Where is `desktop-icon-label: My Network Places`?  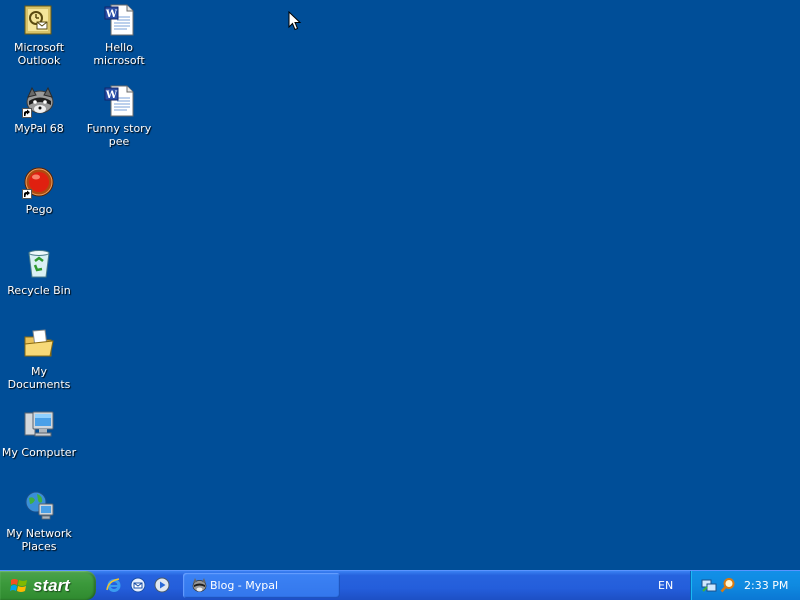 desktop-icon-label: My Network Places is located at coordinates (39, 540).